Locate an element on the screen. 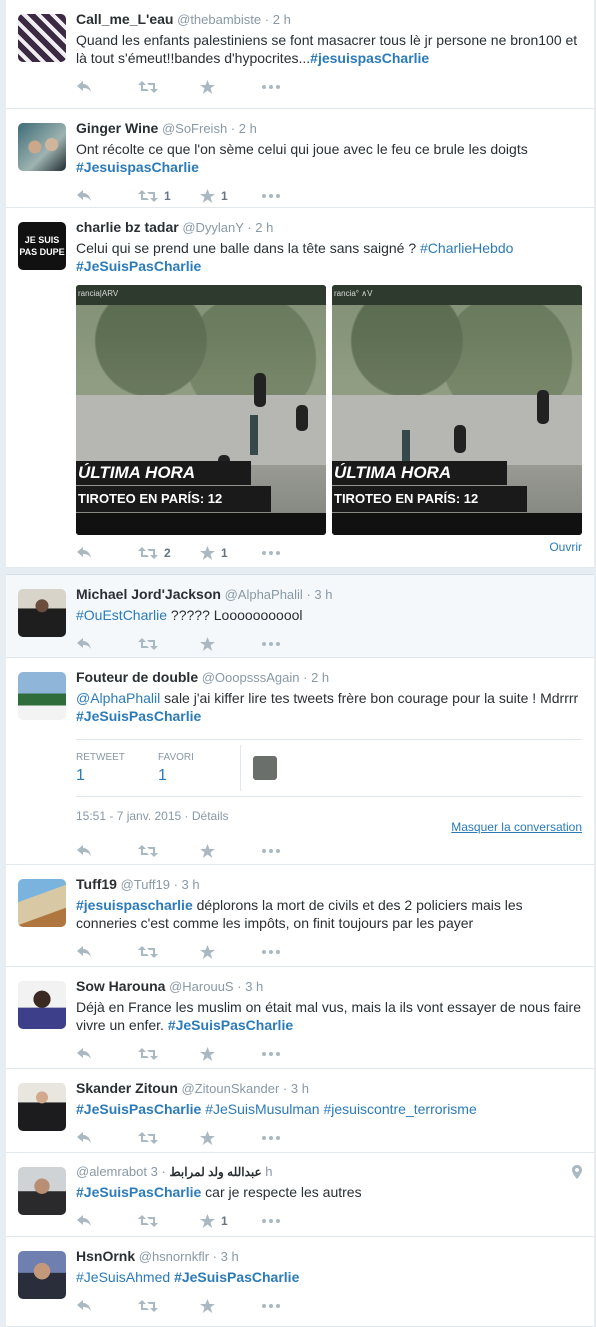 The image size is (596, 1327). username: @thebambiste is located at coordinates (219, 19).